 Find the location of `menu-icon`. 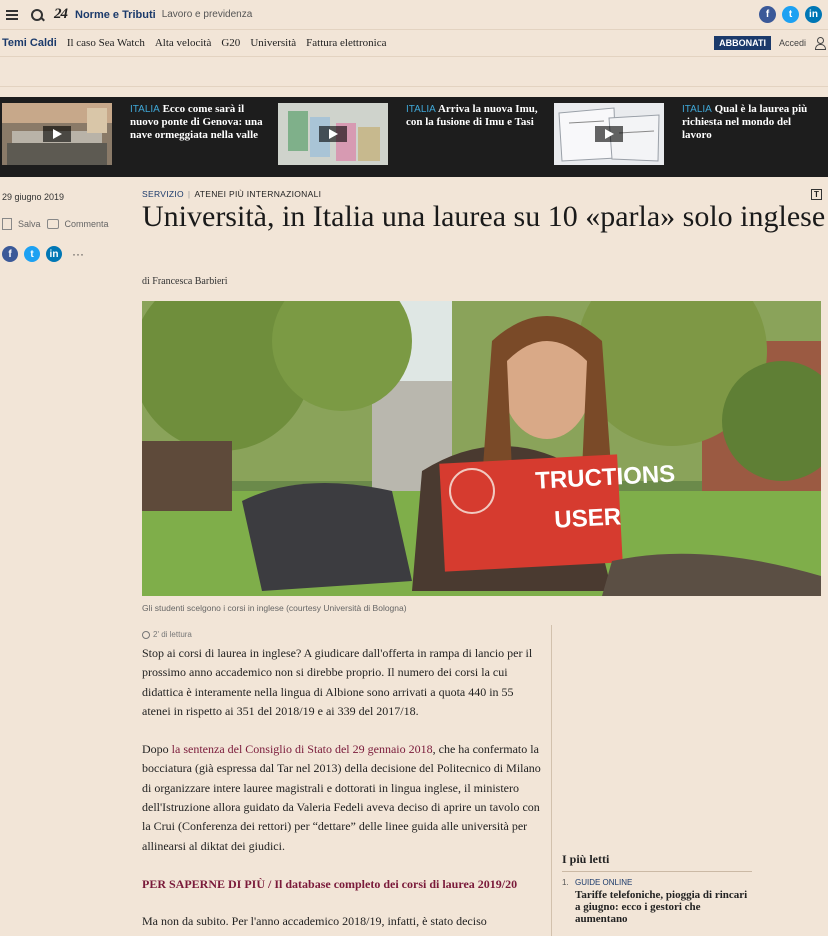

menu-icon is located at coordinates (12, 14).